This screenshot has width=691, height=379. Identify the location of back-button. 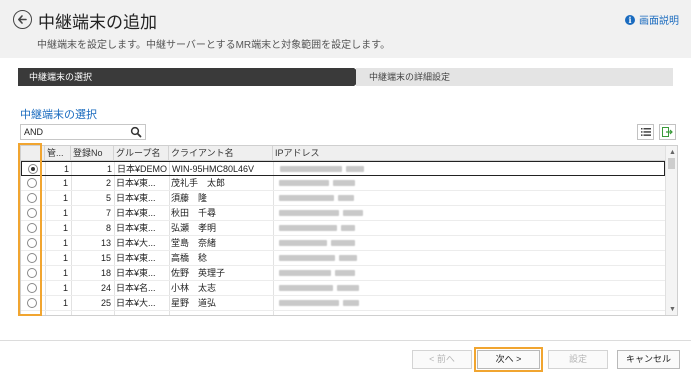
(22, 19).